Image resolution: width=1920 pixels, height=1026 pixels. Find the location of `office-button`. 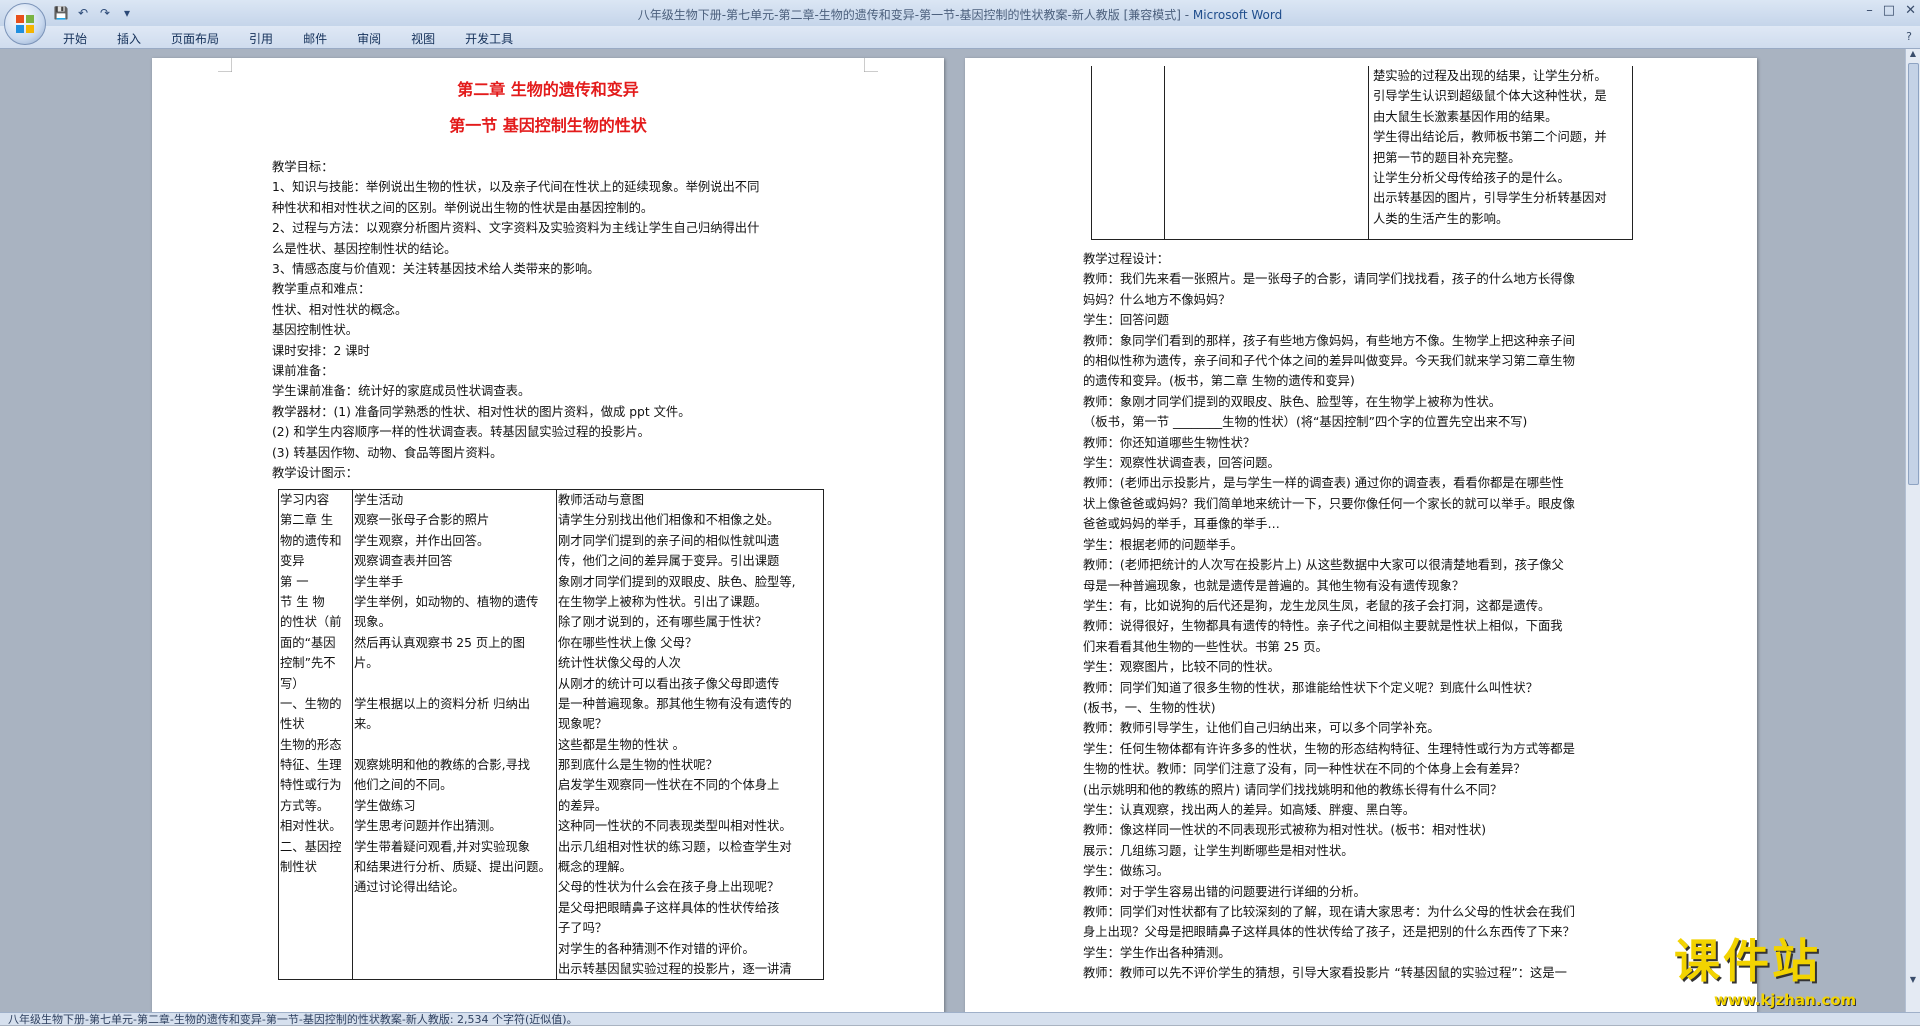

office-button is located at coordinates (25, 24).